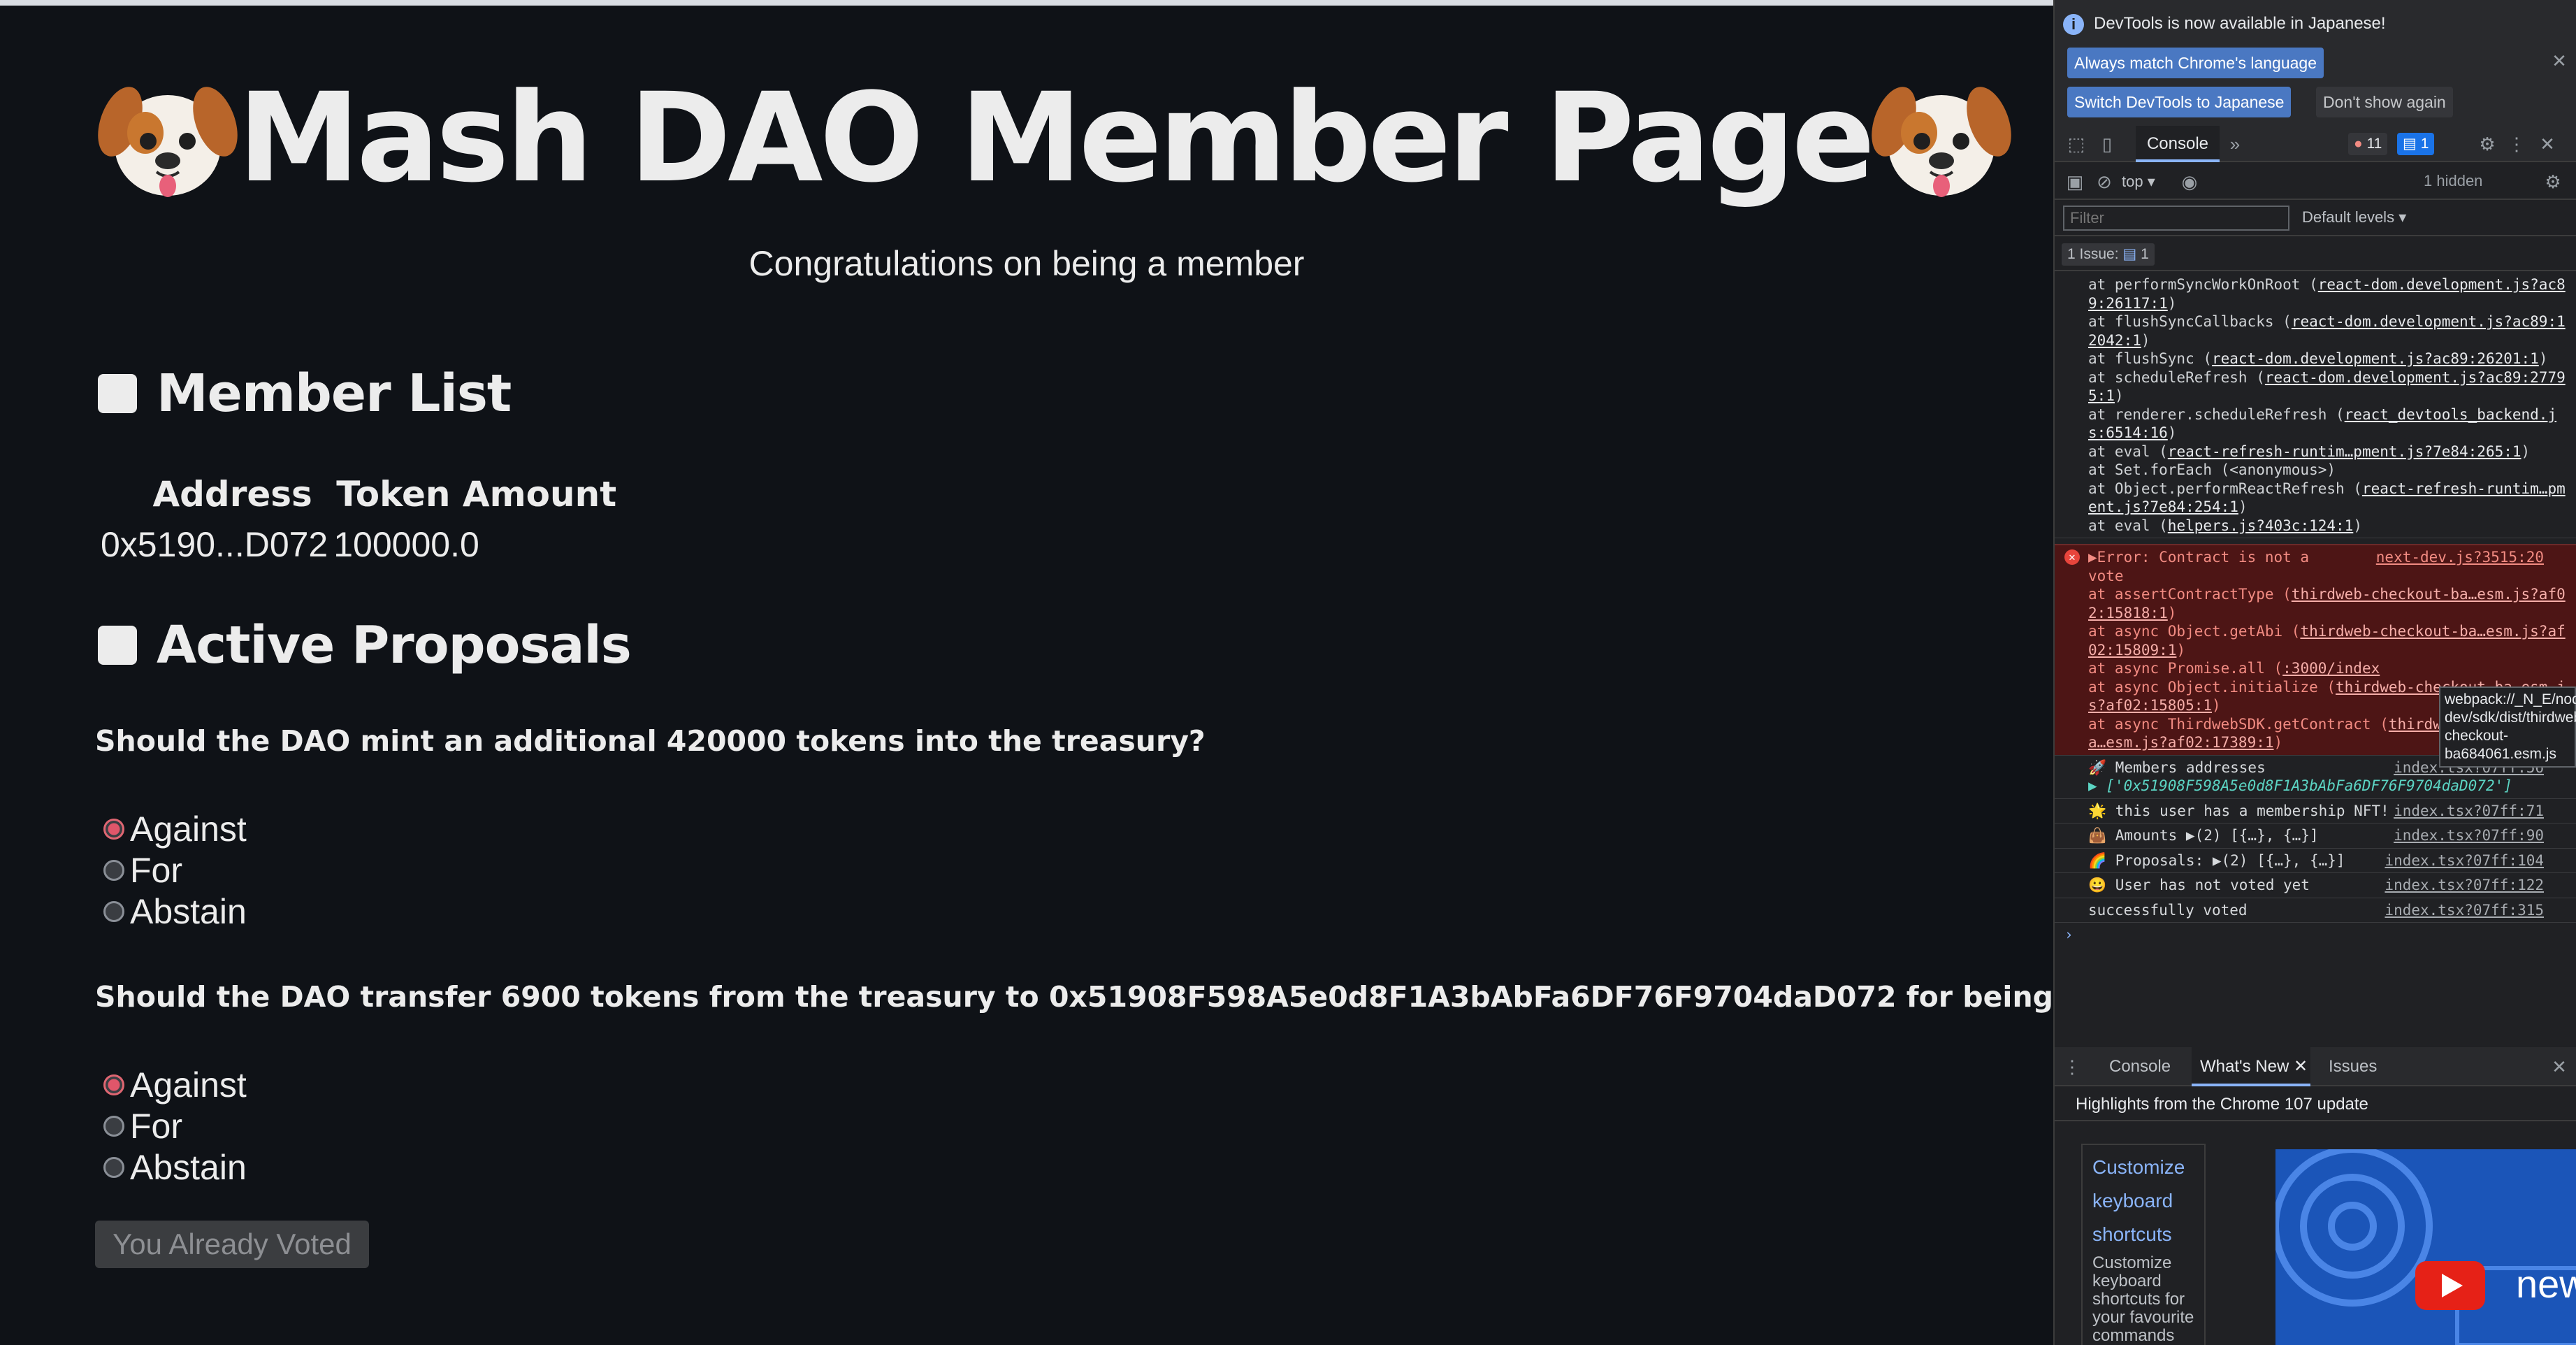 The width and height of the screenshot is (2576, 1345). Describe the element at coordinates (2076, 144) in the screenshot. I see `inspect-element-icon: ⬚` at that location.